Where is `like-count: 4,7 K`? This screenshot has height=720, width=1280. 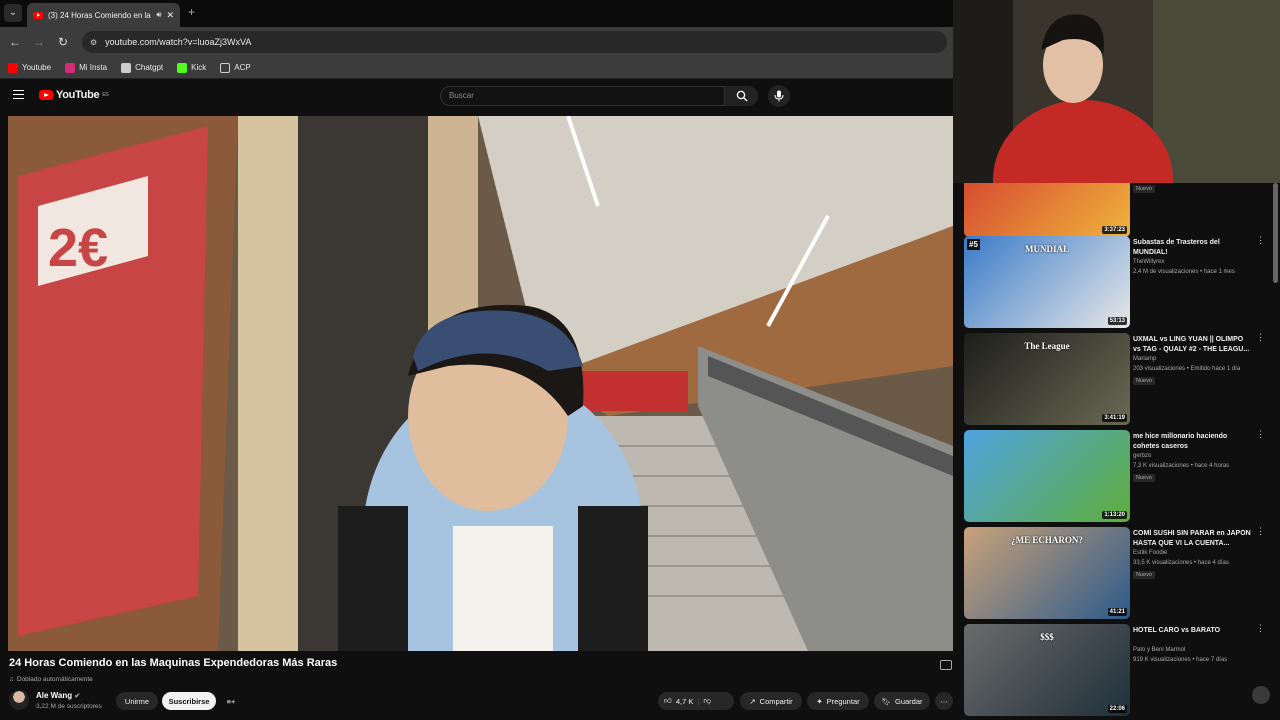
like-count: 4,7 K is located at coordinates (685, 701).